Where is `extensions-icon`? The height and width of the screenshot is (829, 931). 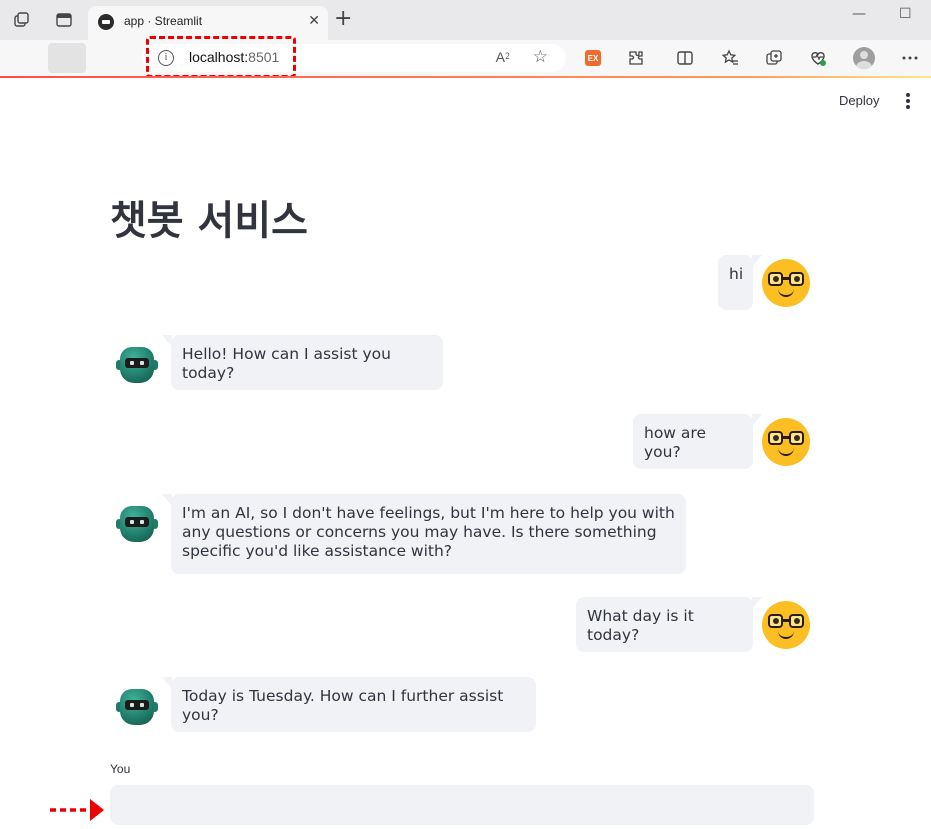 extensions-icon is located at coordinates (636, 58).